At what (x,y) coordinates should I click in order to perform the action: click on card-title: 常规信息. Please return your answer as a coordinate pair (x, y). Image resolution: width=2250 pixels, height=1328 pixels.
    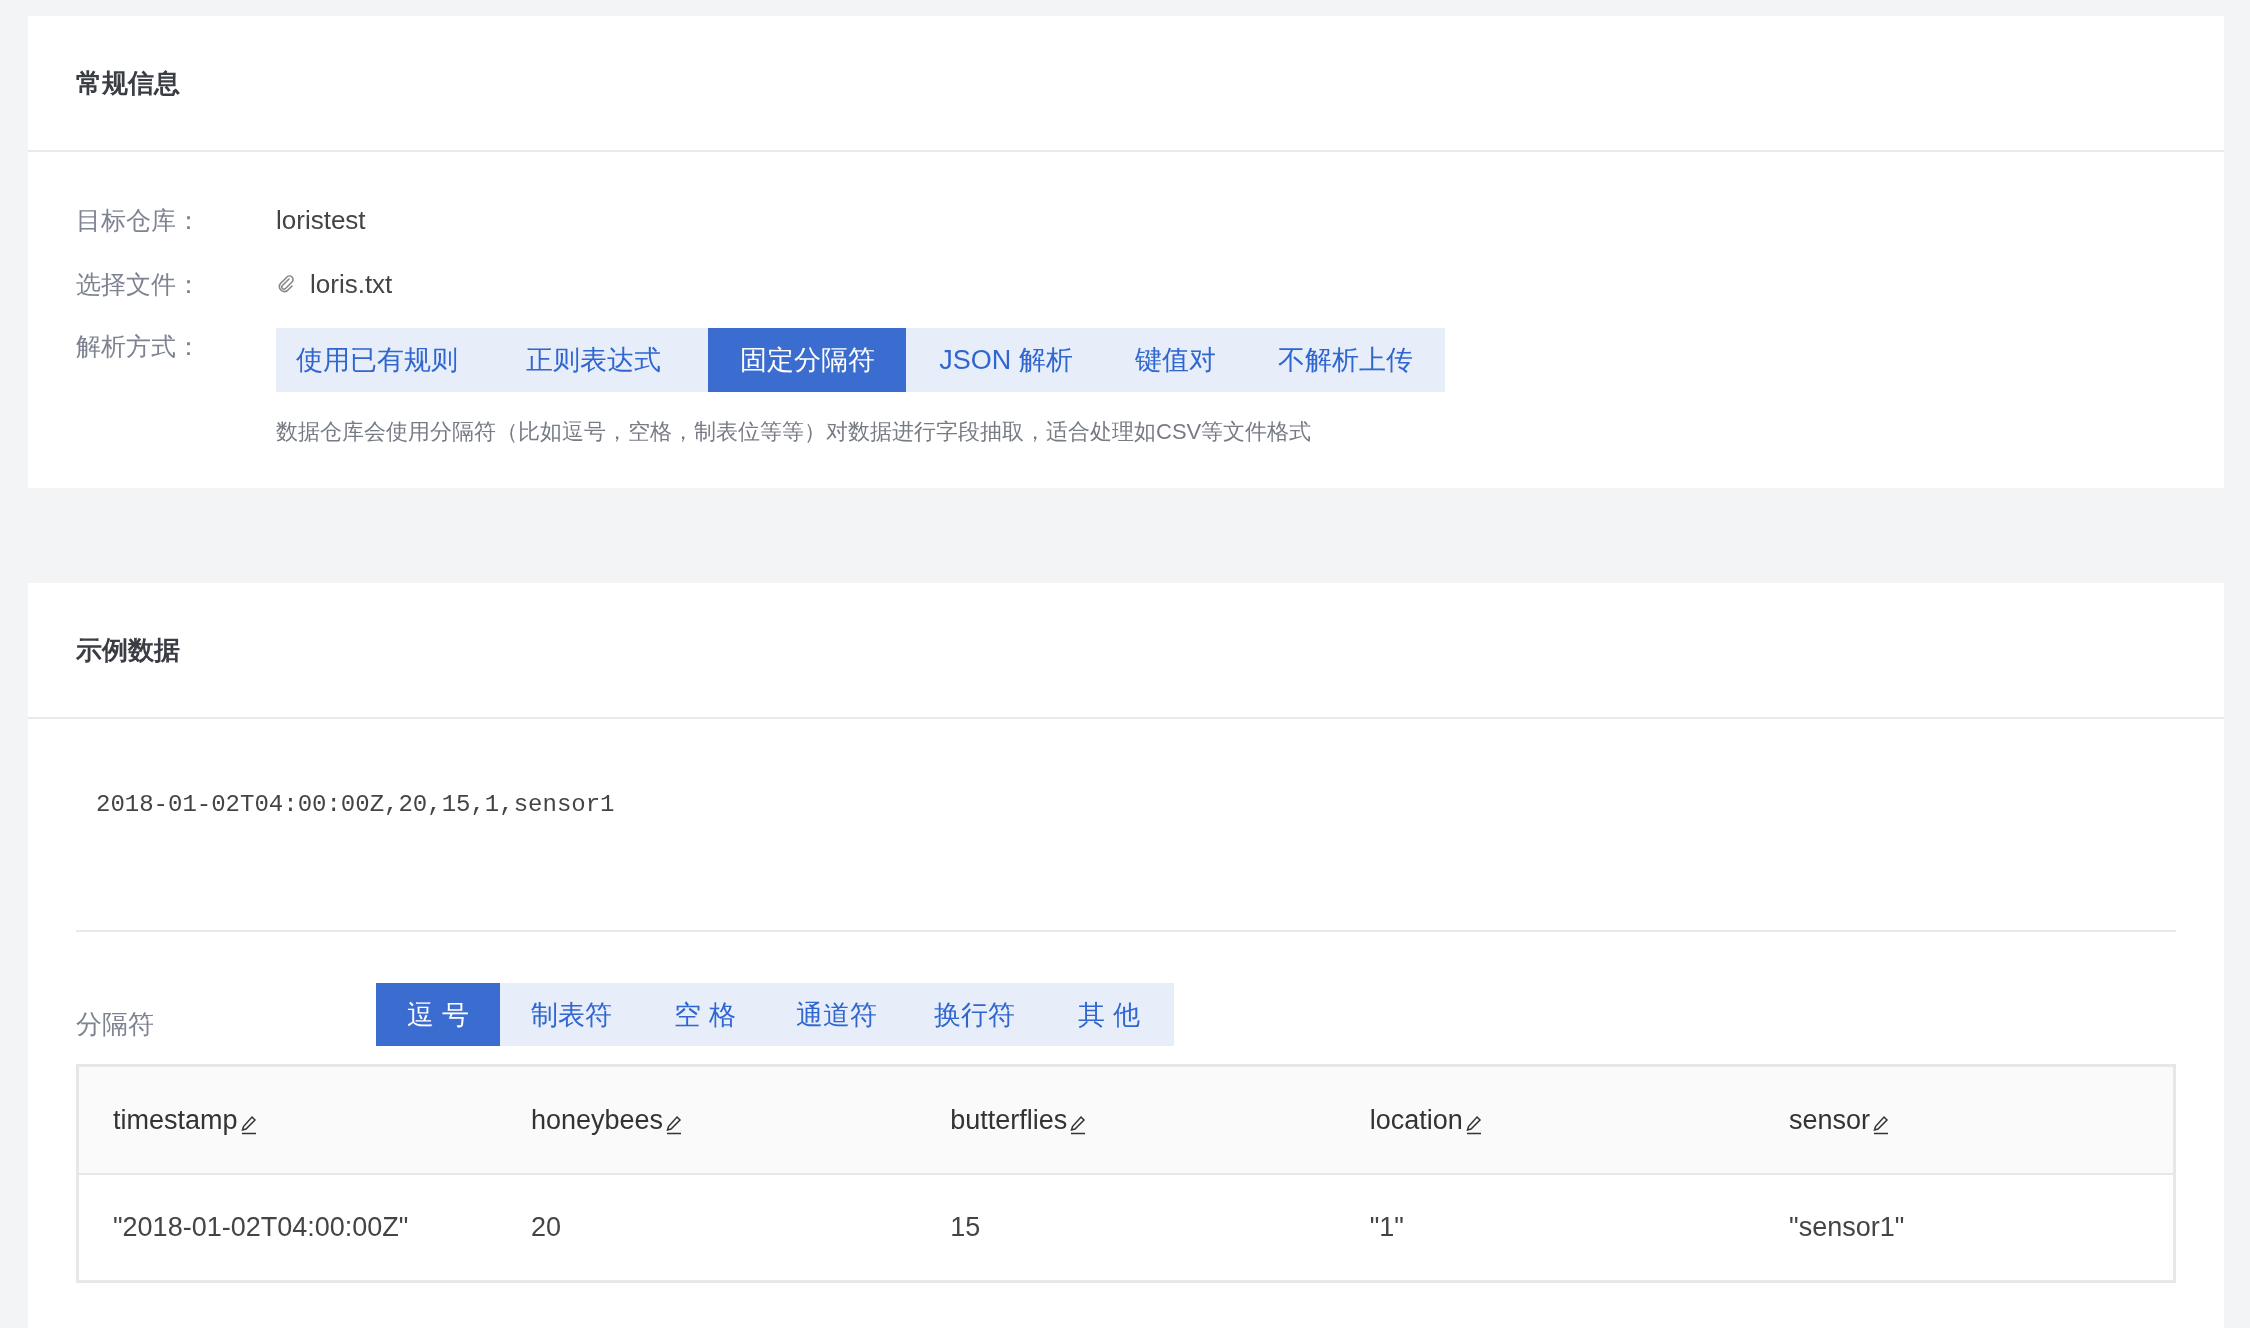
    Looking at the image, I should click on (128, 83).